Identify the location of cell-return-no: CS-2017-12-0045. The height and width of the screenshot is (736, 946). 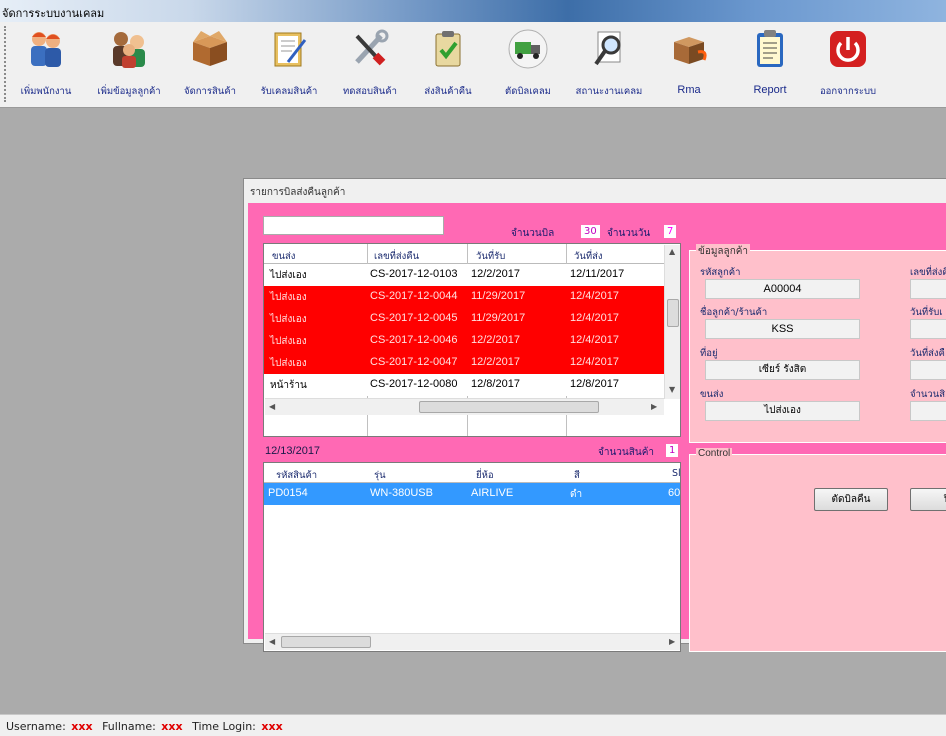
(414, 318).